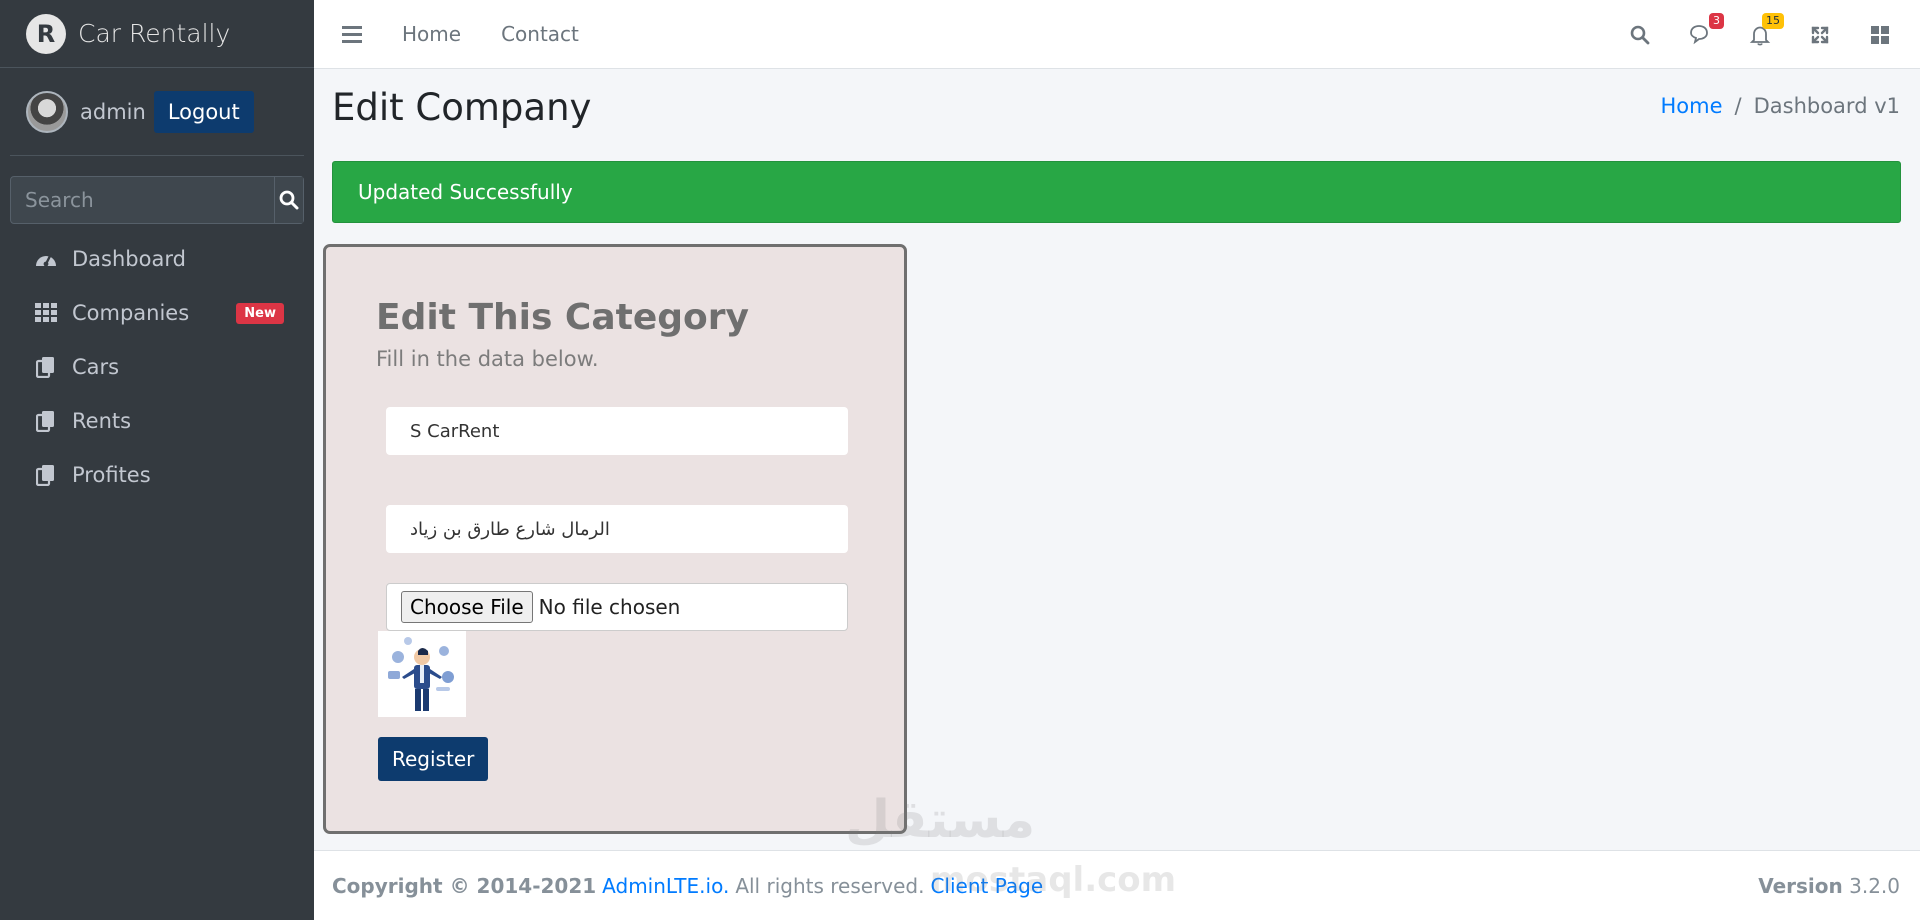 The width and height of the screenshot is (1920, 920). I want to click on brand-link: R Car Rentally, so click(157, 34).